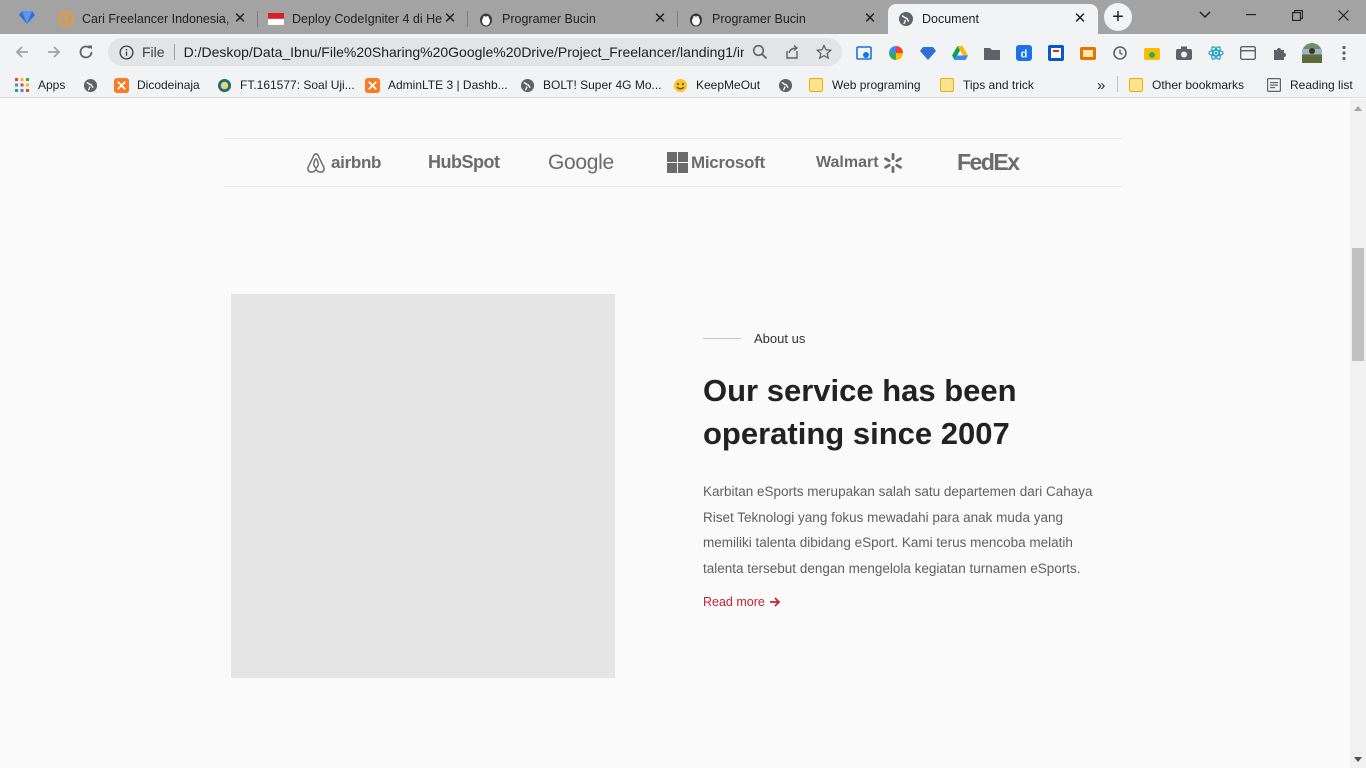 This screenshot has width=1366, height=768. I want to click on read-more-label: Read more, so click(734, 602).